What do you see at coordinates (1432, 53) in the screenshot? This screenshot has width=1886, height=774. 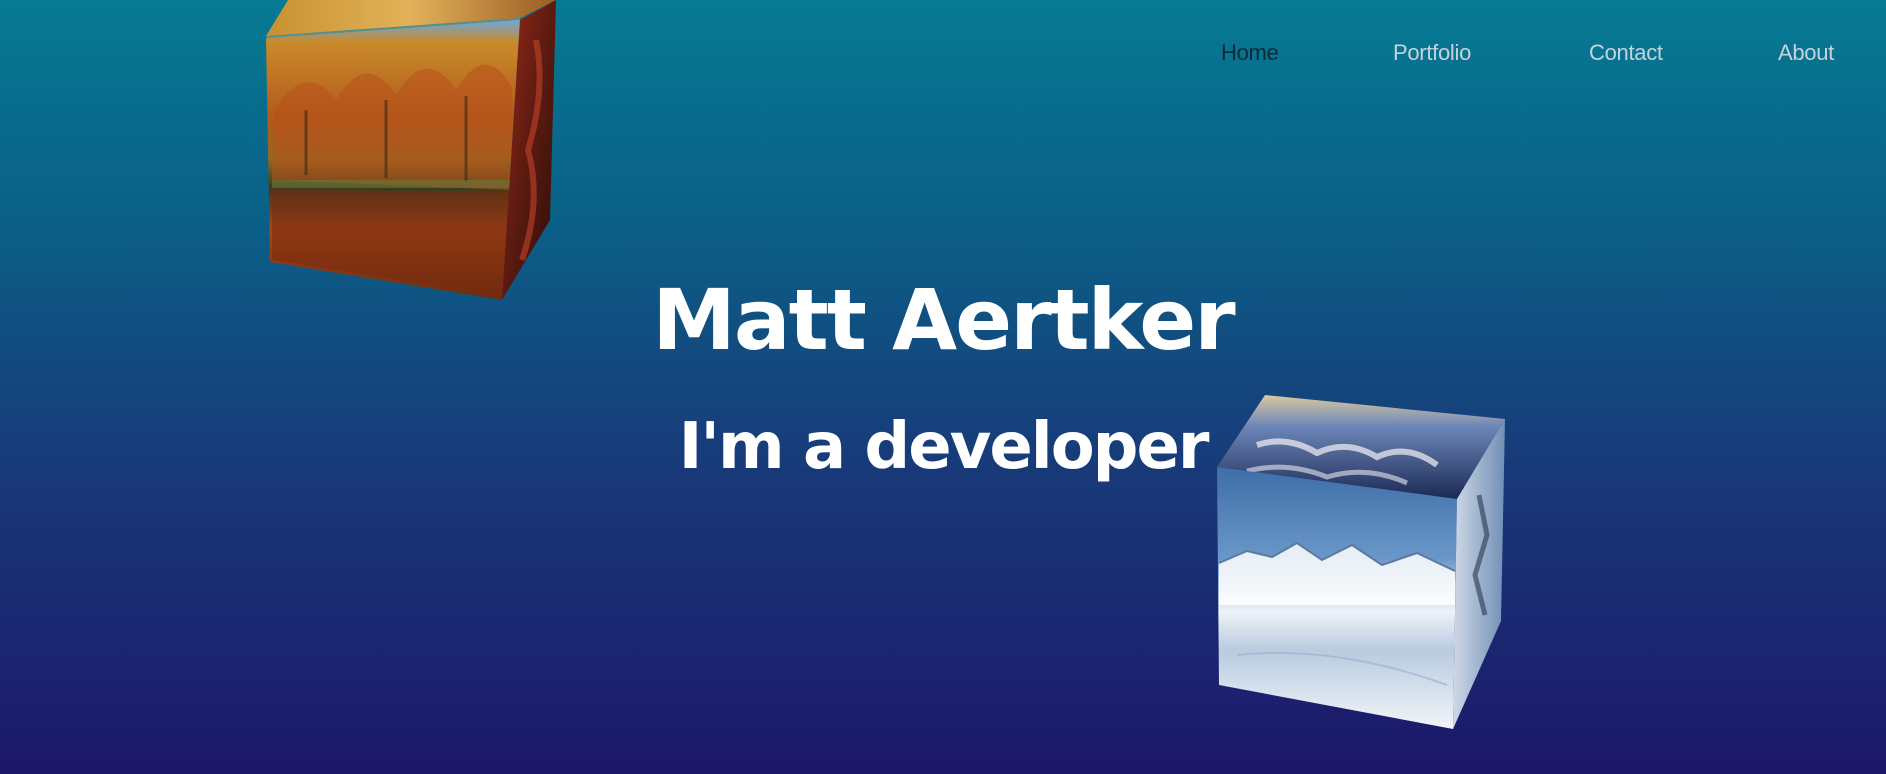 I see `nav-link-portfolio: Portfolio` at bounding box center [1432, 53].